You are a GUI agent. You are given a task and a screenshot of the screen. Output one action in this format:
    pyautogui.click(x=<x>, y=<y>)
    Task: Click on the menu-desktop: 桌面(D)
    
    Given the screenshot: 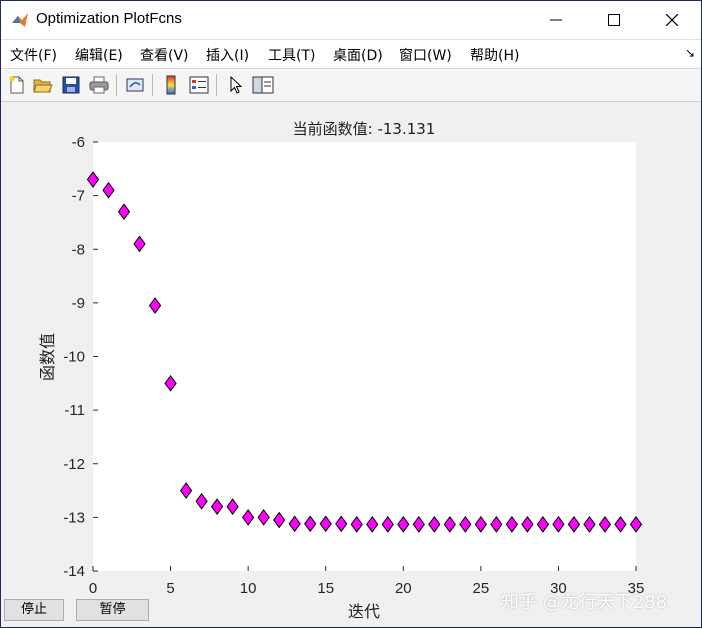 What is the action you would take?
    pyautogui.click(x=358, y=55)
    